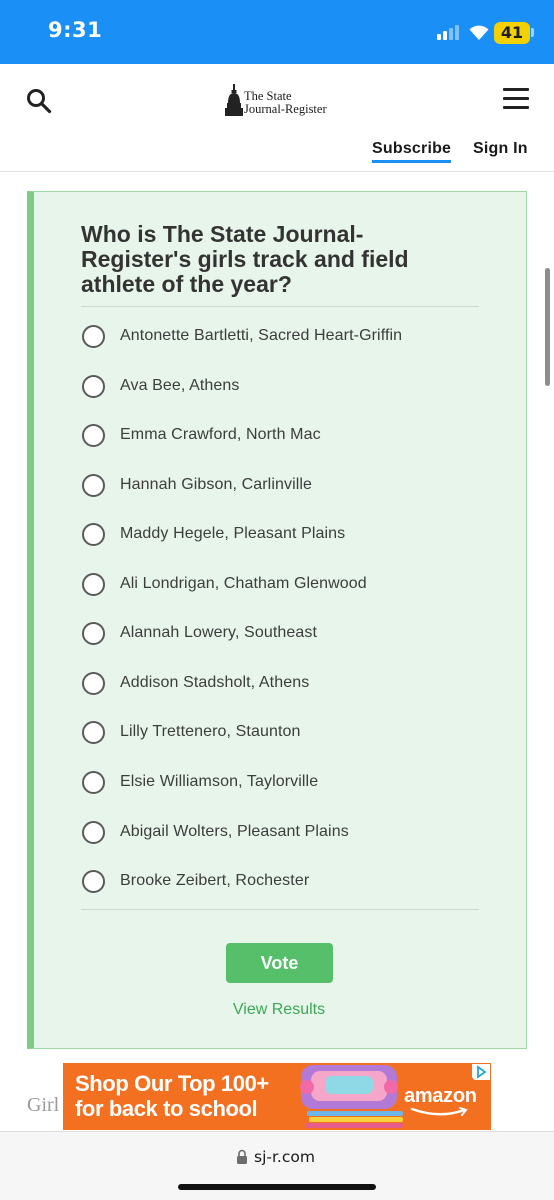 This screenshot has height=1200, width=554. I want to click on poll-option-label: Ava Bee, Athens, so click(180, 385).